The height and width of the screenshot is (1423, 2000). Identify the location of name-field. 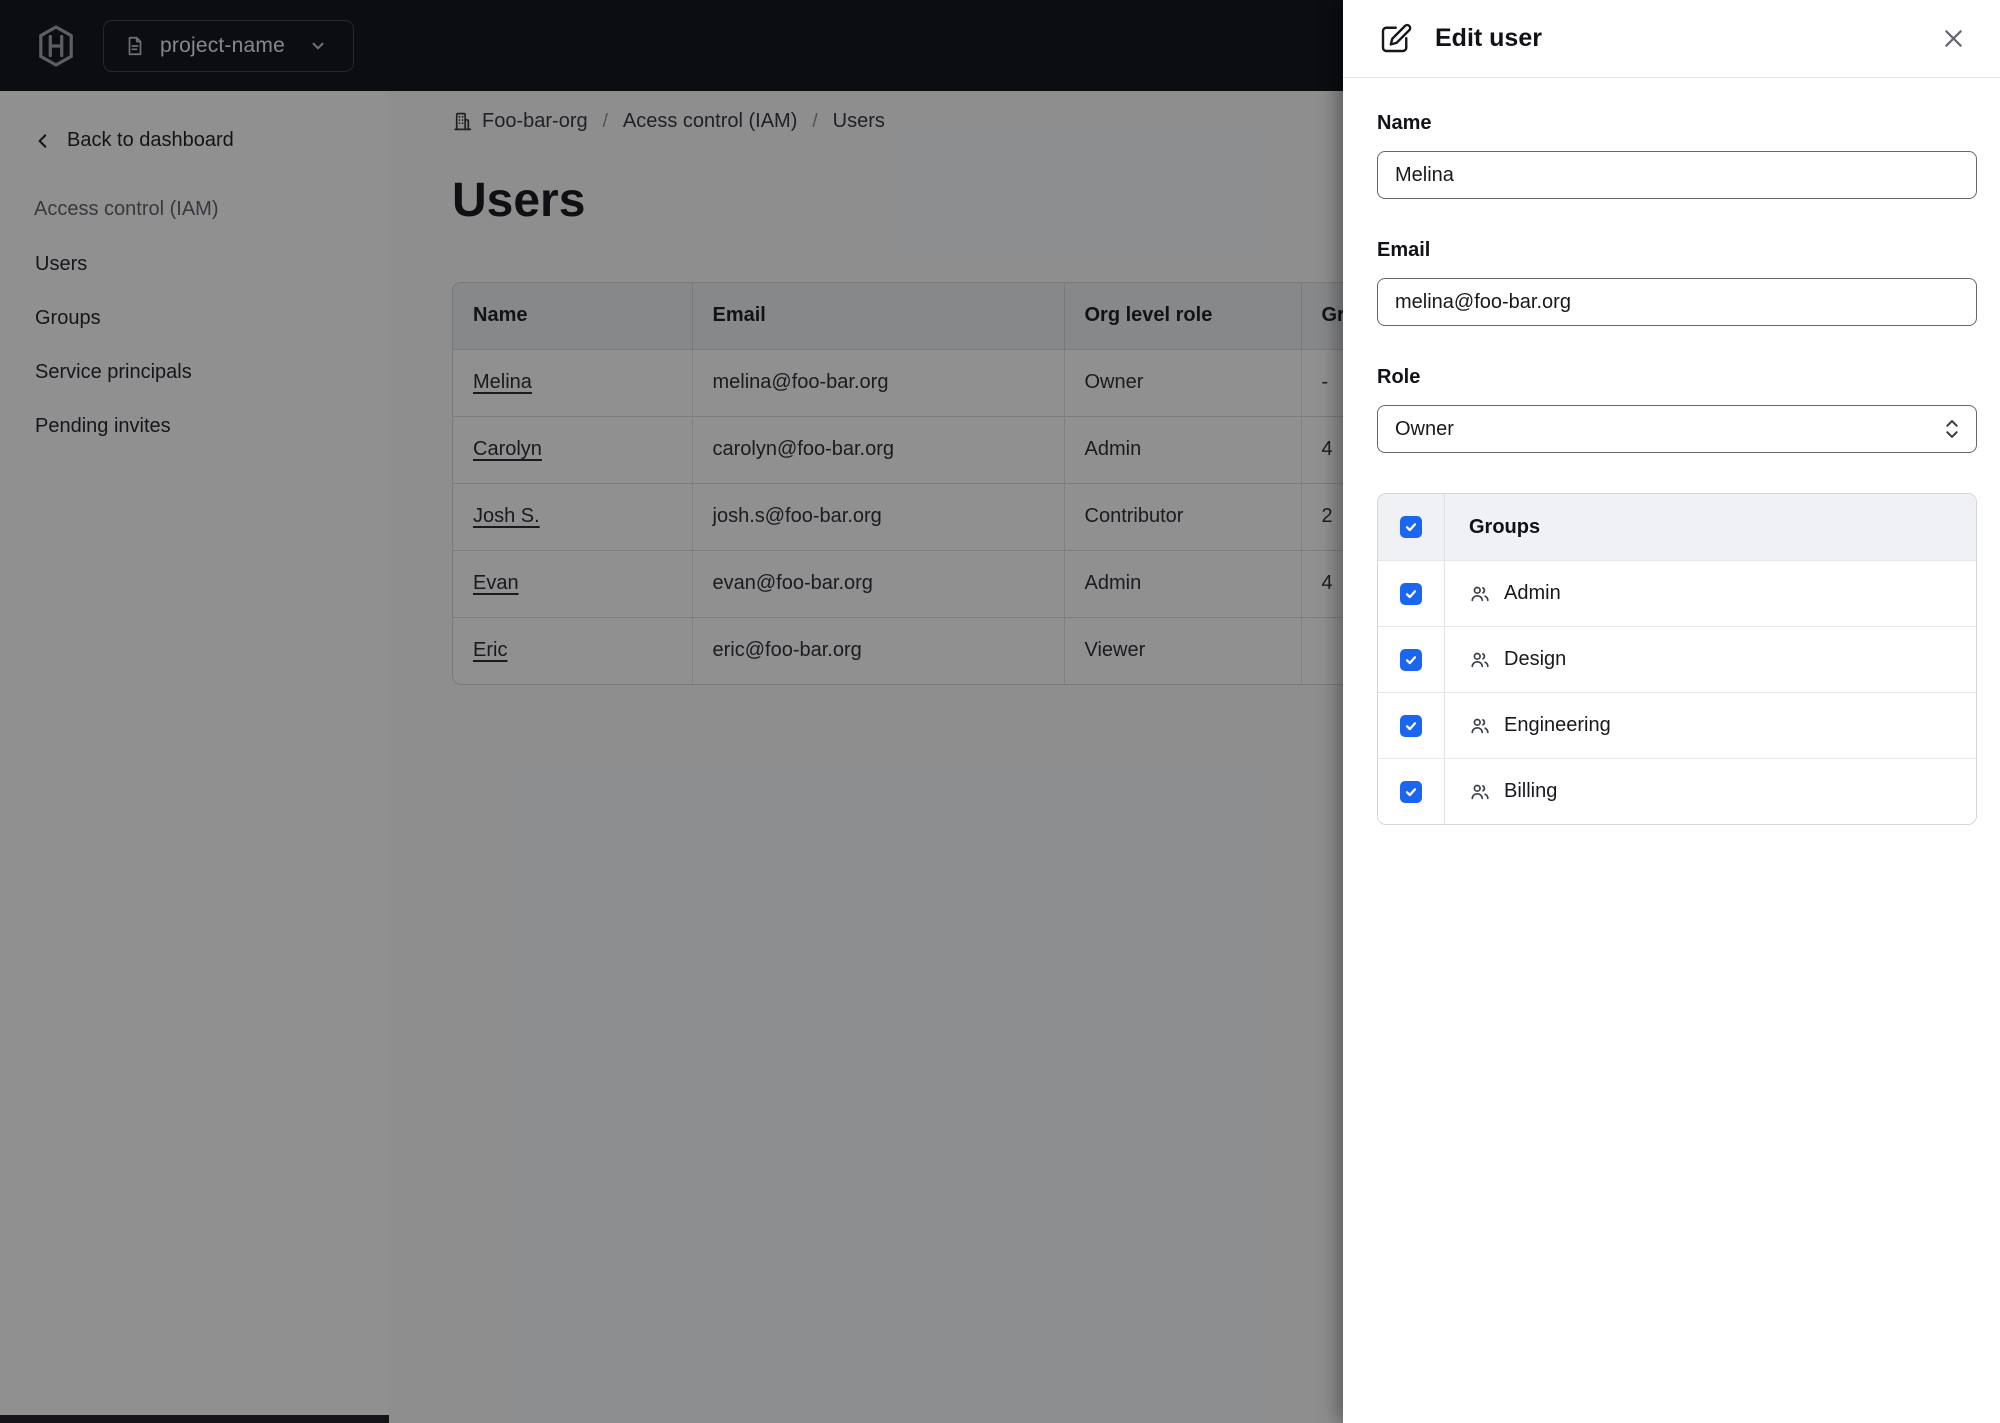
(1677, 175).